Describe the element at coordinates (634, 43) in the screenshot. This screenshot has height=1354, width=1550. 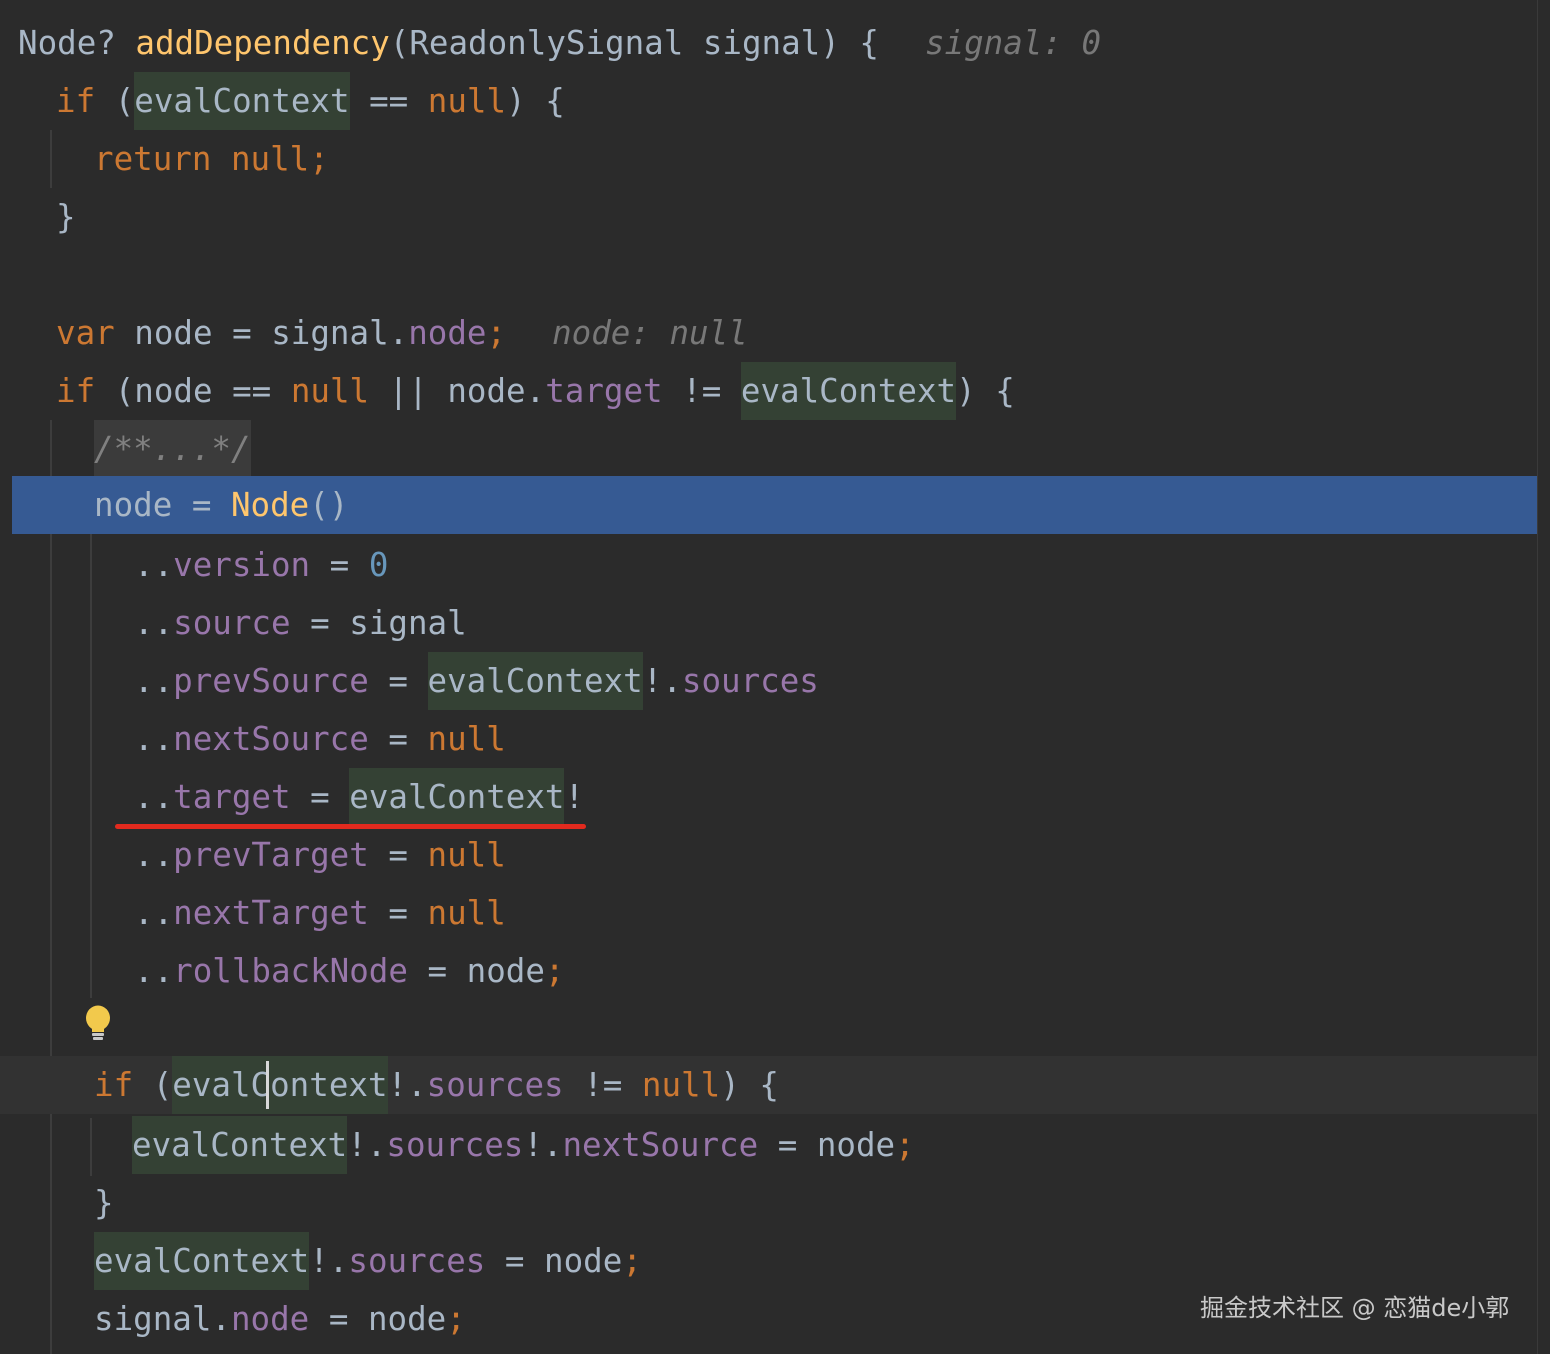
I see `code-token: (ReadonlySignal signal) {` at that location.